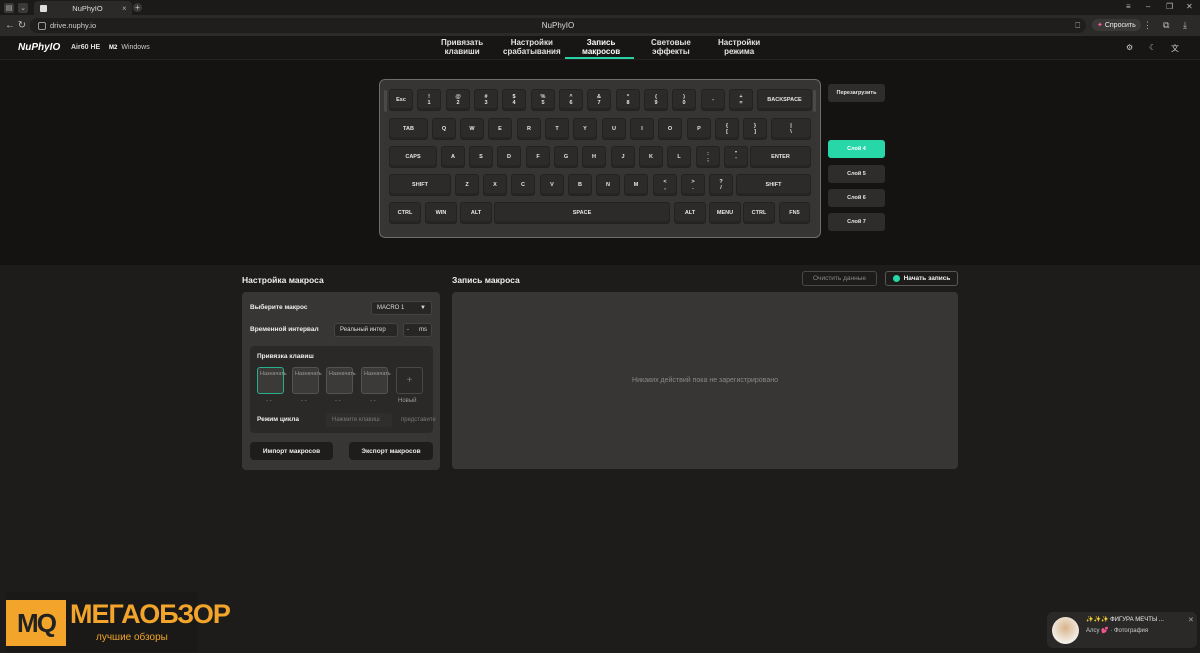  Describe the element at coordinates (1169, 6) in the screenshot. I see `restore-icon: ❐` at that location.